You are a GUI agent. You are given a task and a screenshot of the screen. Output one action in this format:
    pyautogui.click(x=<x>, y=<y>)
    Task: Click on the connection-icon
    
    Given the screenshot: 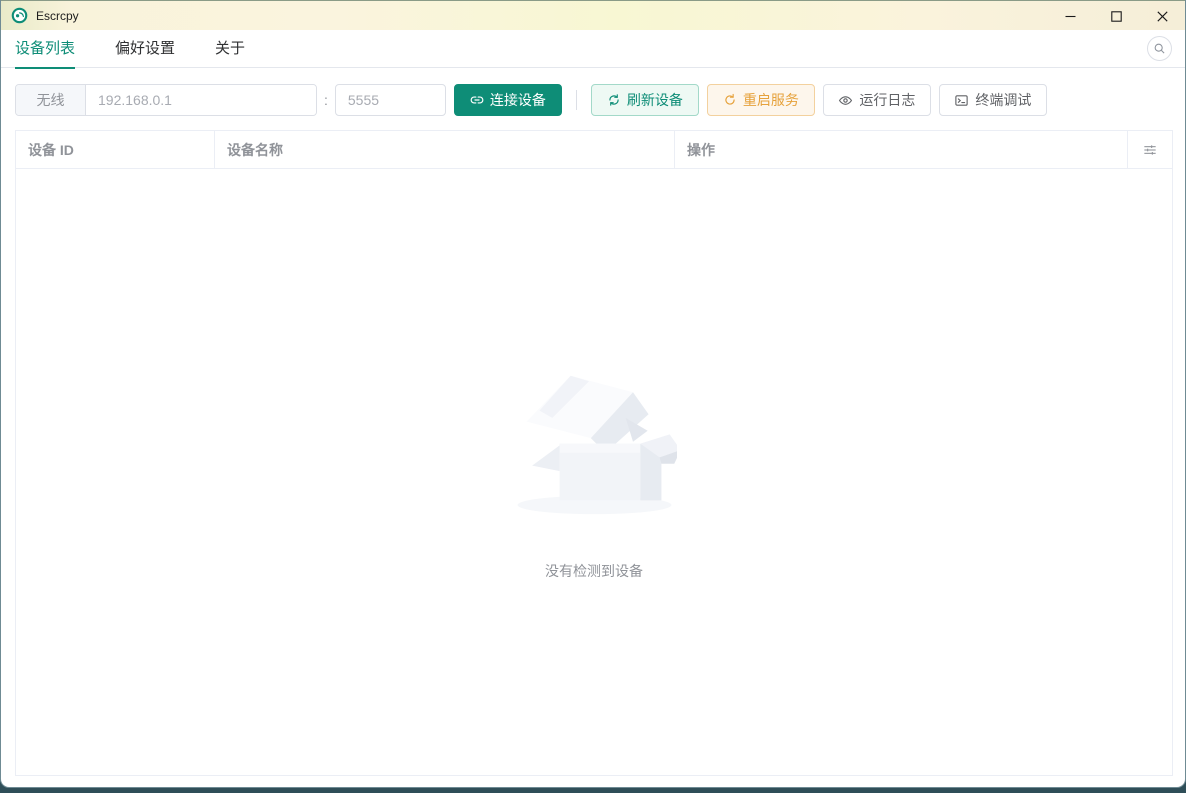 What is the action you would take?
    pyautogui.click(x=477, y=100)
    